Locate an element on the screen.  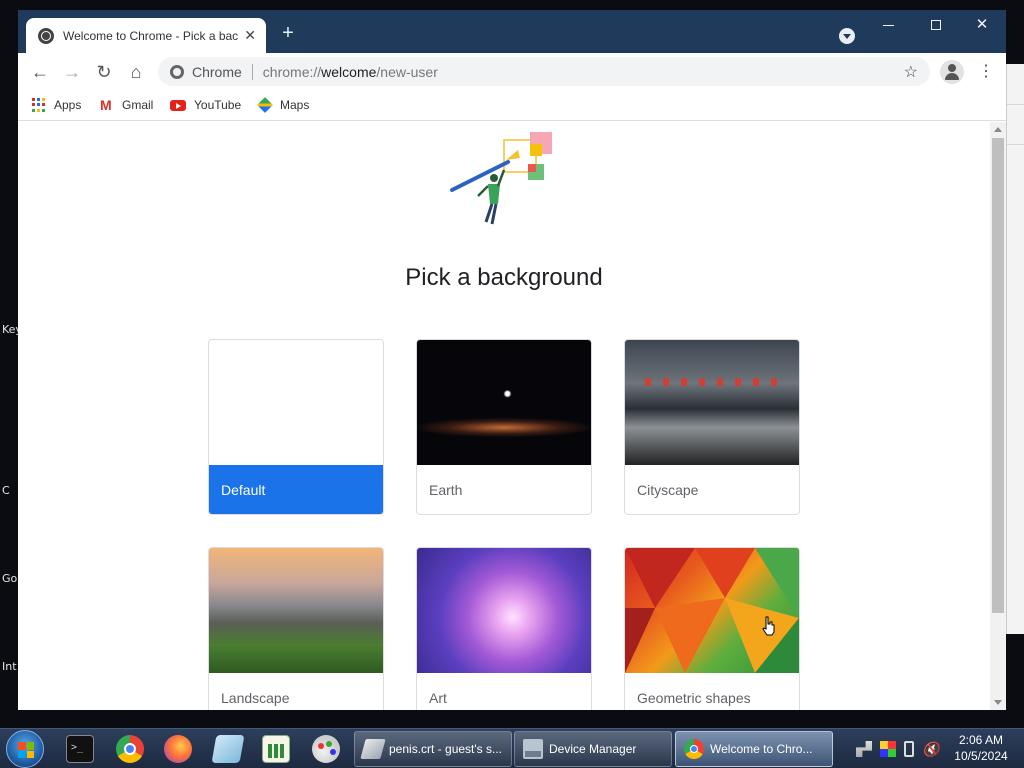
windows-logo-icon is located at coordinates (26, 750).